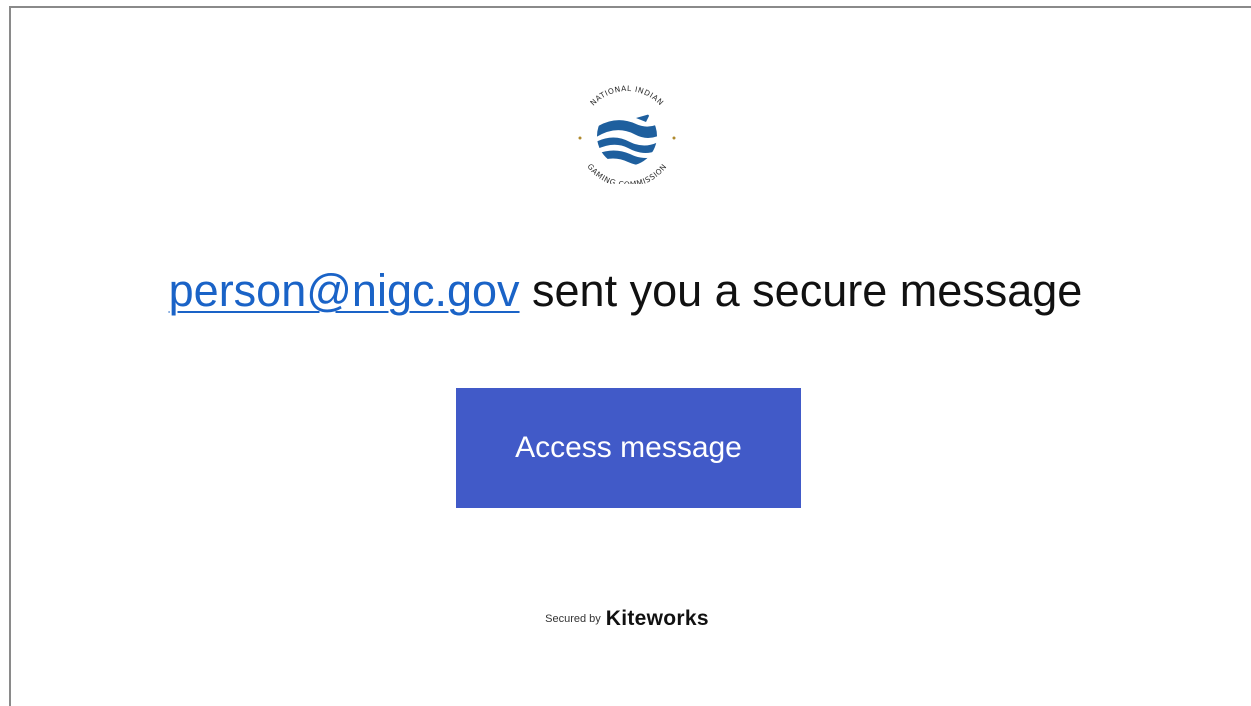 This screenshot has height=706, width=1251. Describe the element at coordinates (573, 619) in the screenshot. I see `secured-by-label: Secured by` at that location.